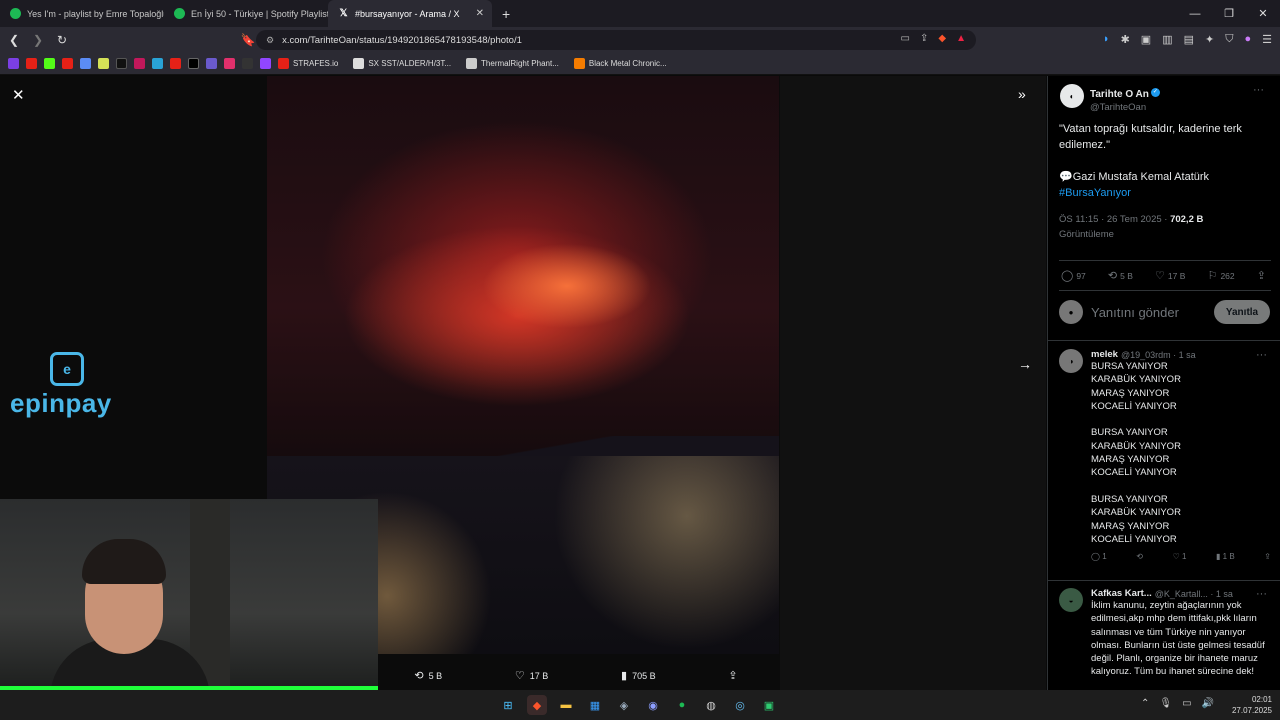 The width and height of the screenshot is (1280, 720). I want to click on author-handle: @TarihteOan, so click(1125, 107).